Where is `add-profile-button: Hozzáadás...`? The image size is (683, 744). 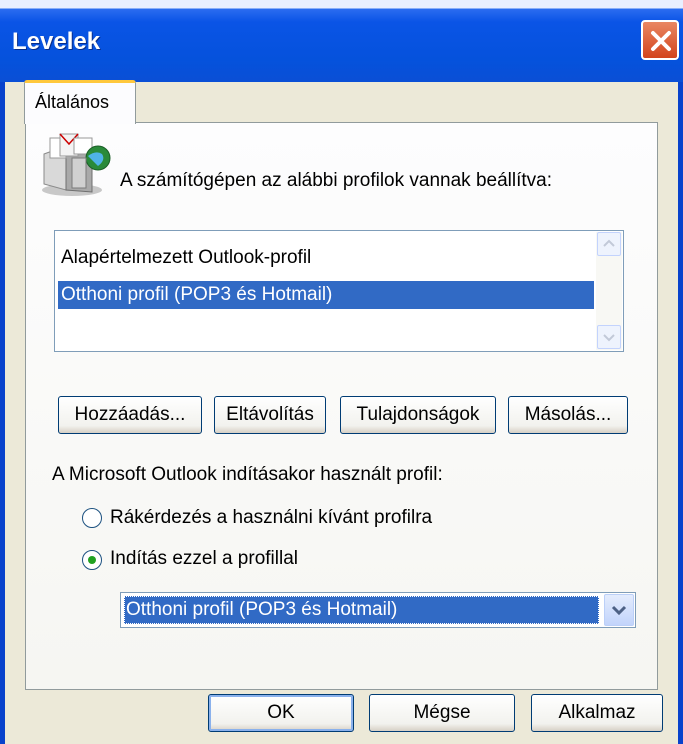 add-profile-button: Hozzáadás... is located at coordinates (130, 415).